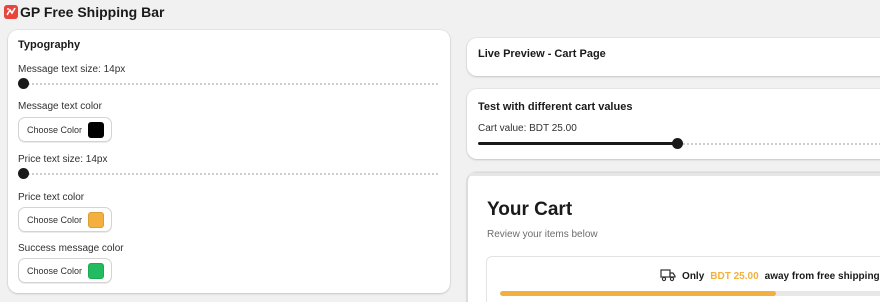 This screenshot has height=302, width=880. Describe the element at coordinates (555, 107) in the screenshot. I see `test-heading: Test with different cart values` at that location.